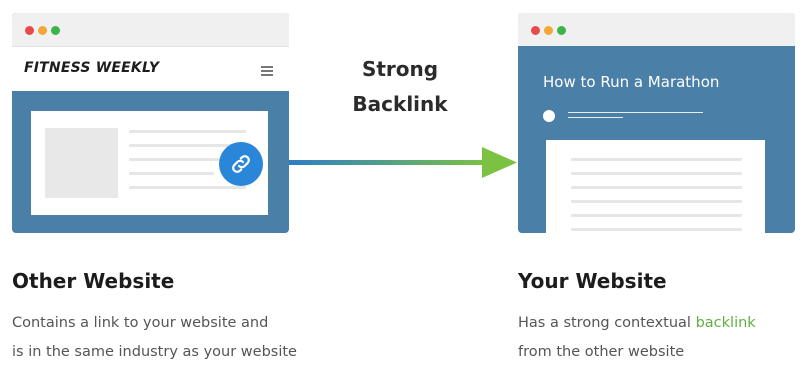  I want to click on description-line: is in the same industry as your website, so click(154, 352).